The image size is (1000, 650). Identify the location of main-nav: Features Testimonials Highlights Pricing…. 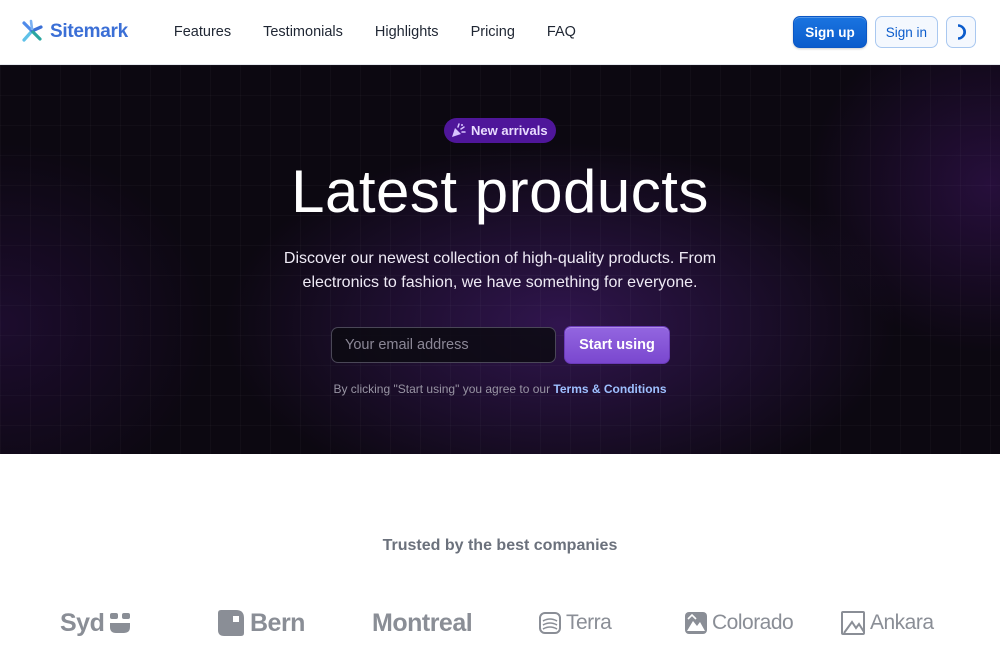
(375, 32).